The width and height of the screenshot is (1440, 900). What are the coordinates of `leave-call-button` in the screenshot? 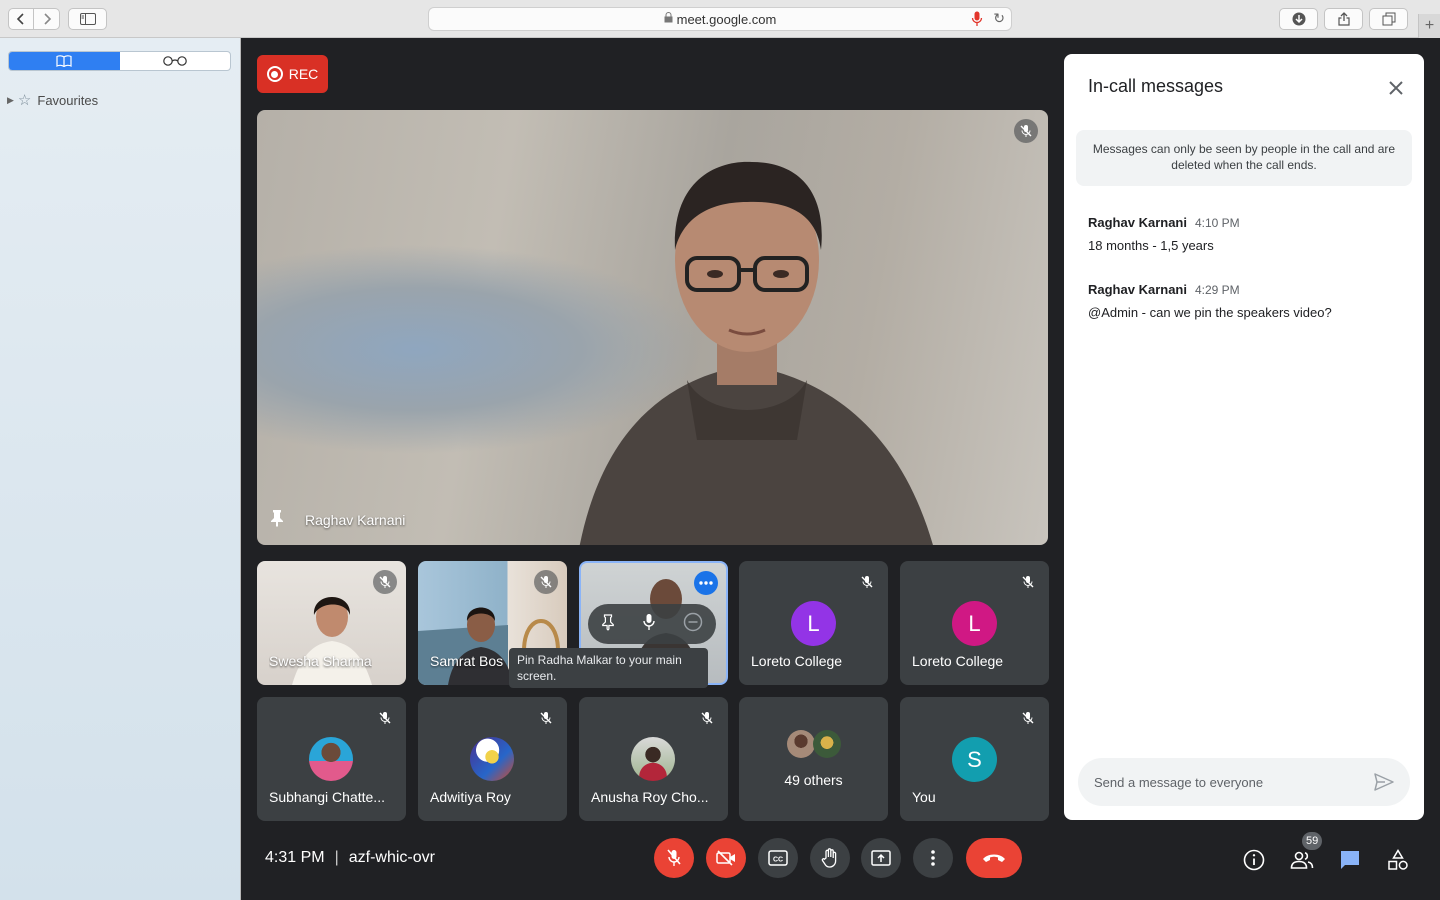 It's located at (994, 858).